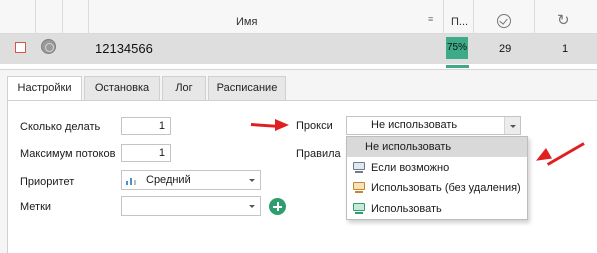 Image resolution: width=597 pixels, height=253 pixels. What do you see at coordinates (277, 206) in the screenshot?
I see `add-tag-button` at bounding box center [277, 206].